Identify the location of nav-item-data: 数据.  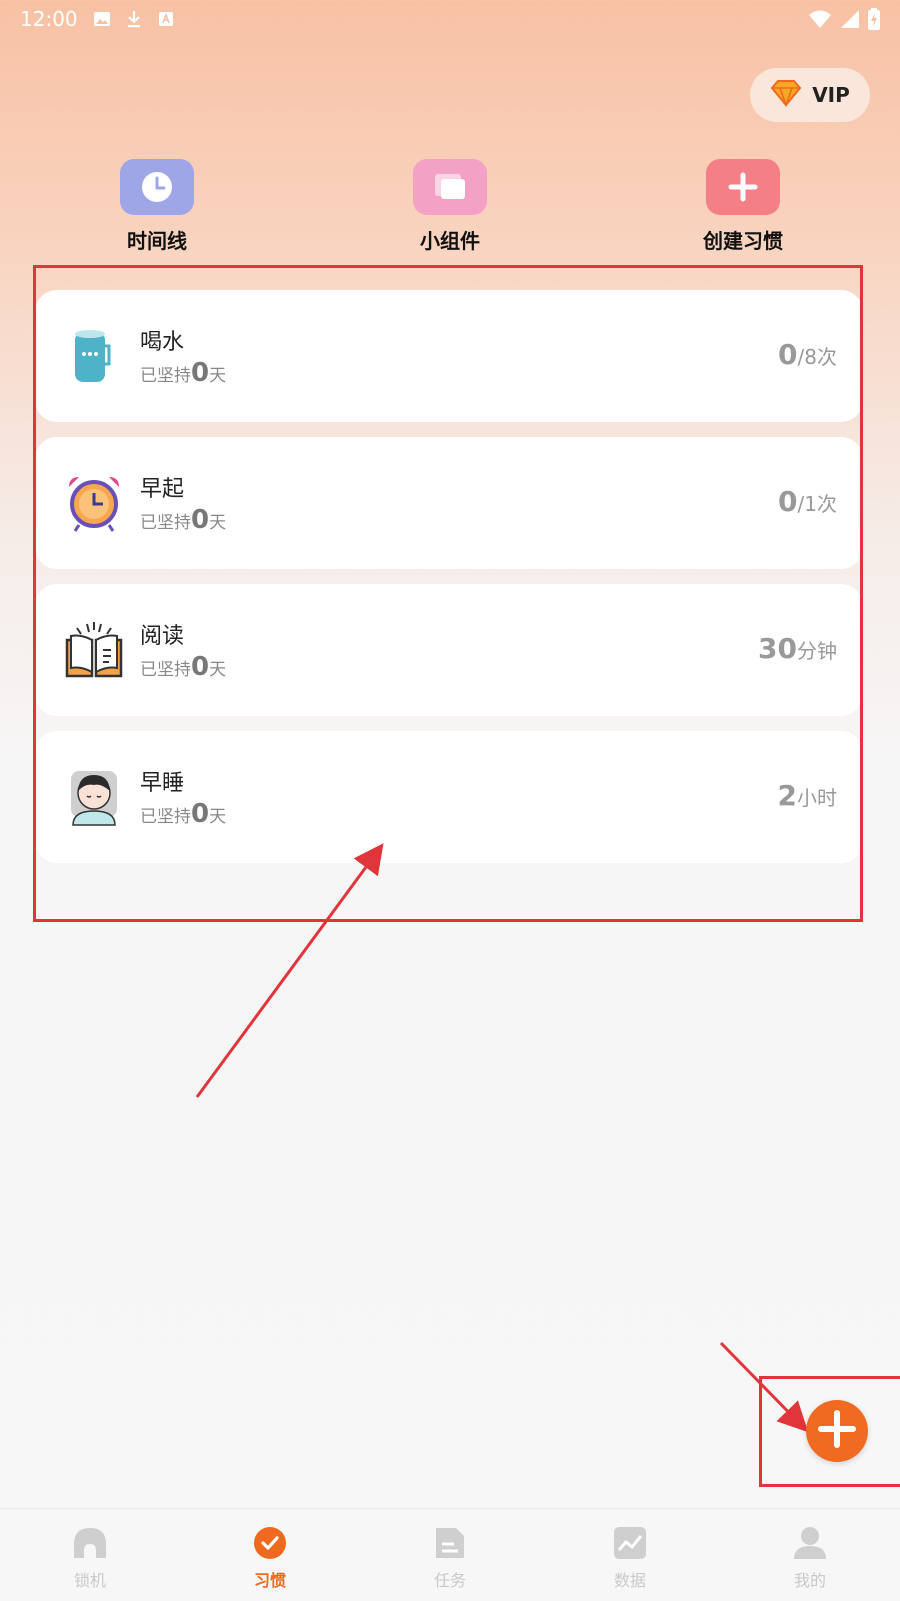
(630, 1555).